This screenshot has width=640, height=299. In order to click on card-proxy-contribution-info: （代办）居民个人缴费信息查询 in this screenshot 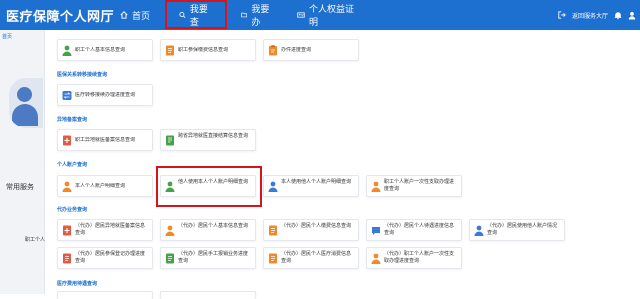, I will do `click(311, 230)`.